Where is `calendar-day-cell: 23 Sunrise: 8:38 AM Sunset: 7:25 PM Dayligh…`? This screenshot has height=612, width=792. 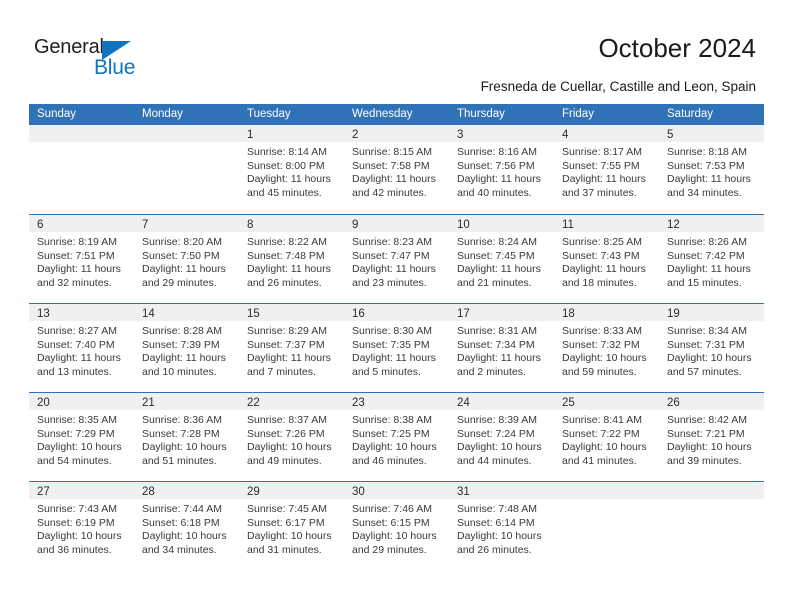 calendar-day-cell: 23 Sunrise: 8:38 AM Sunset: 7:25 PM Dayligh… is located at coordinates (396, 437).